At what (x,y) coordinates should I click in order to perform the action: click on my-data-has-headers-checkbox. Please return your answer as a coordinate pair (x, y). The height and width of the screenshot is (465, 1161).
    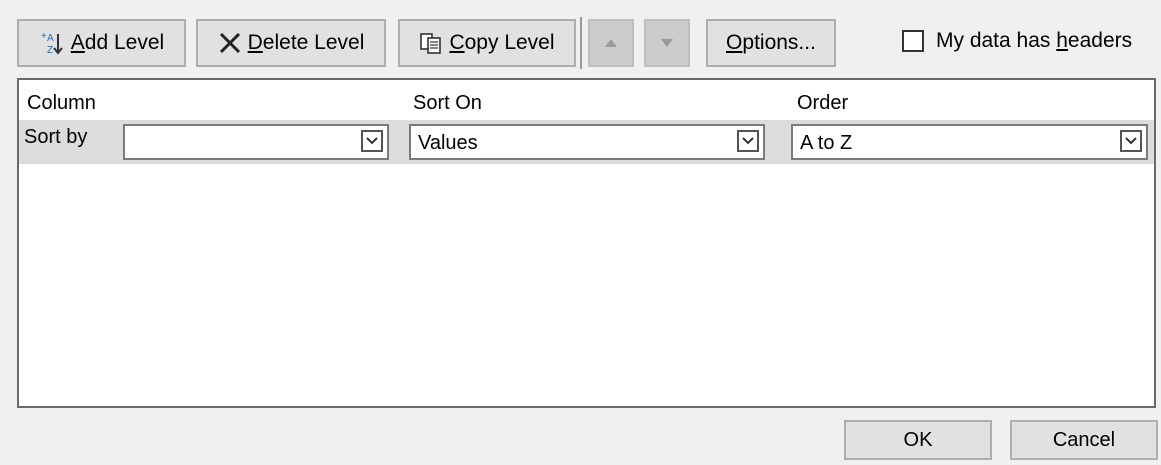
    Looking at the image, I should click on (913, 41).